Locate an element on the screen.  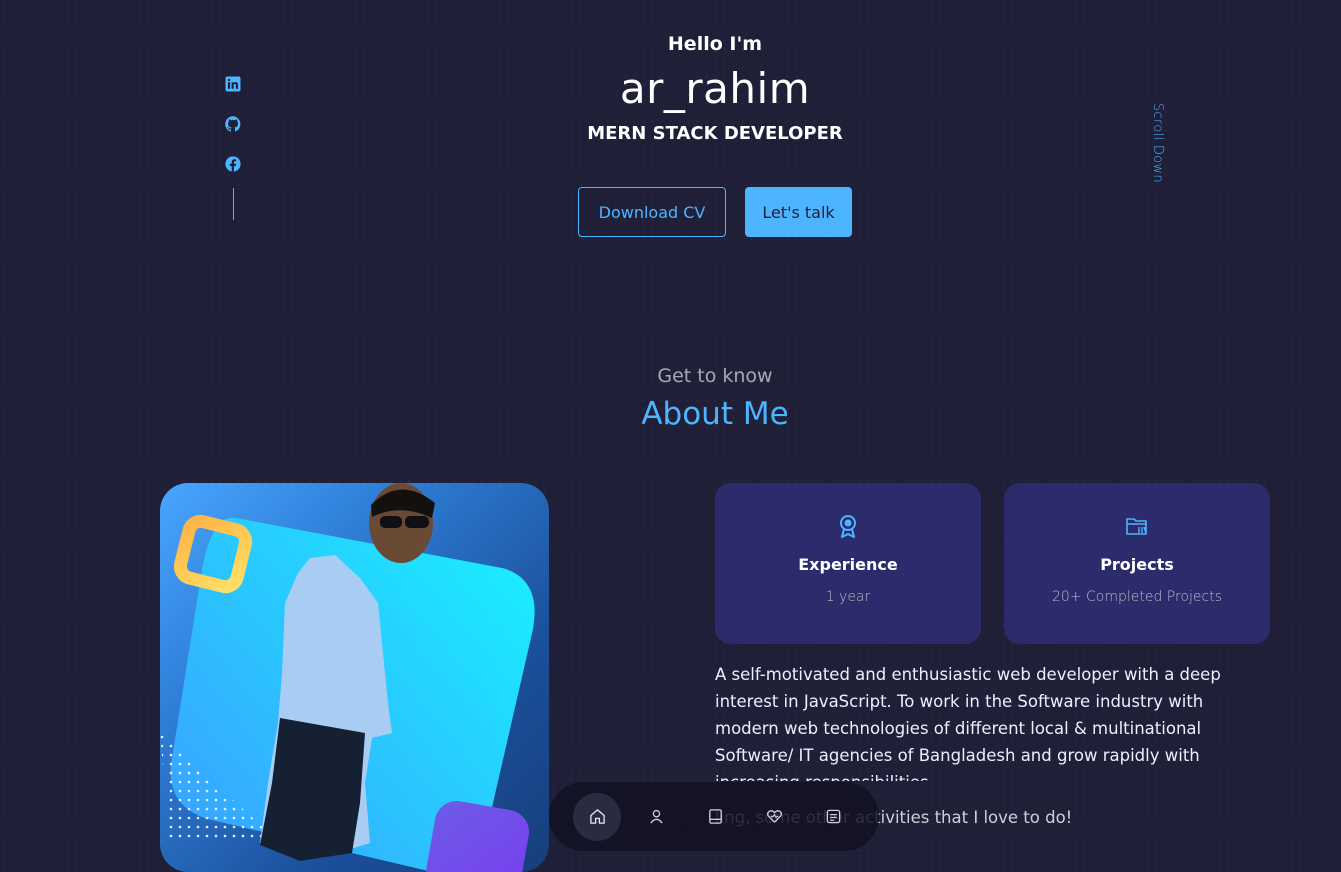
bottom-nav is located at coordinates (714, 816).